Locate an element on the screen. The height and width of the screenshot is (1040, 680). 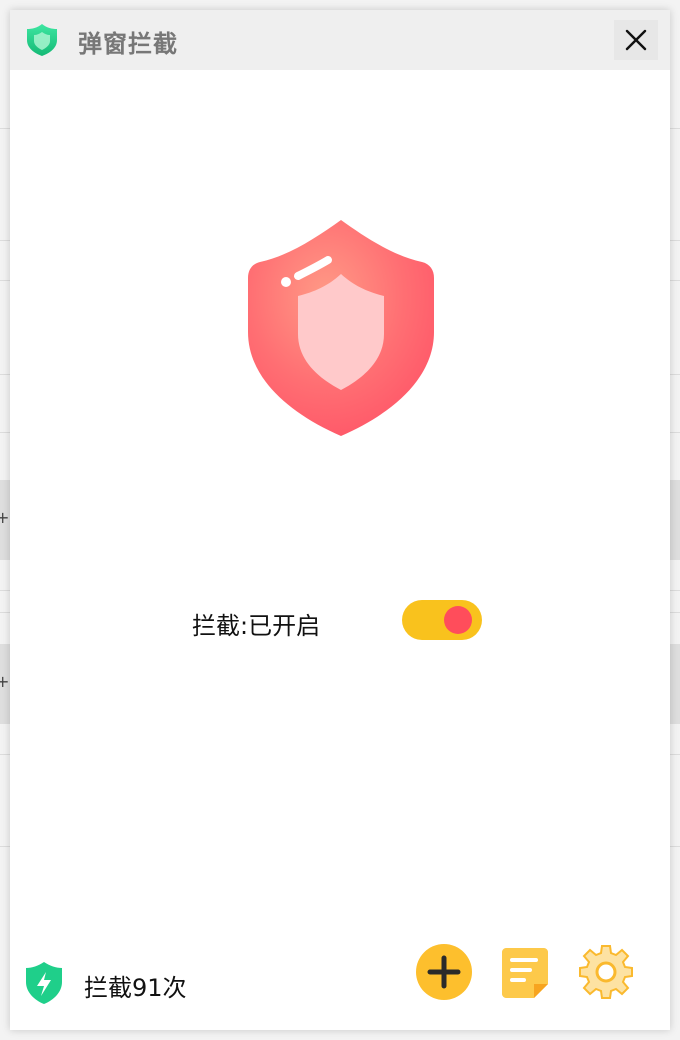
title-bar: 弹窗拦截 is located at coordinates (340, 40).